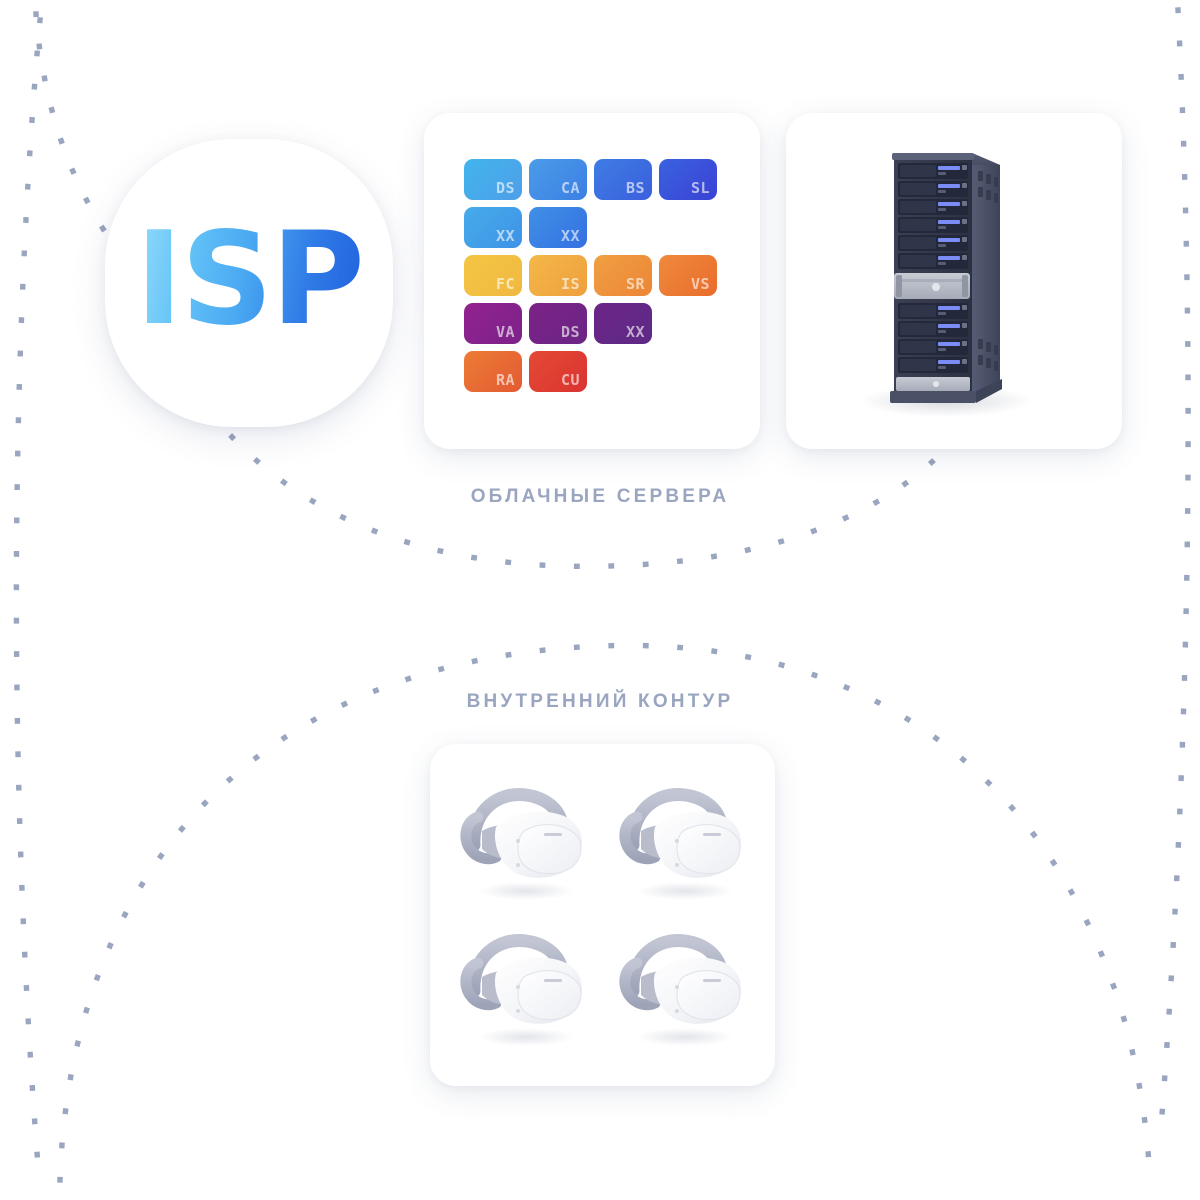 The image size is (1200, 1200). I want to click on tile-row: VA DS XX, so click(592, 323).